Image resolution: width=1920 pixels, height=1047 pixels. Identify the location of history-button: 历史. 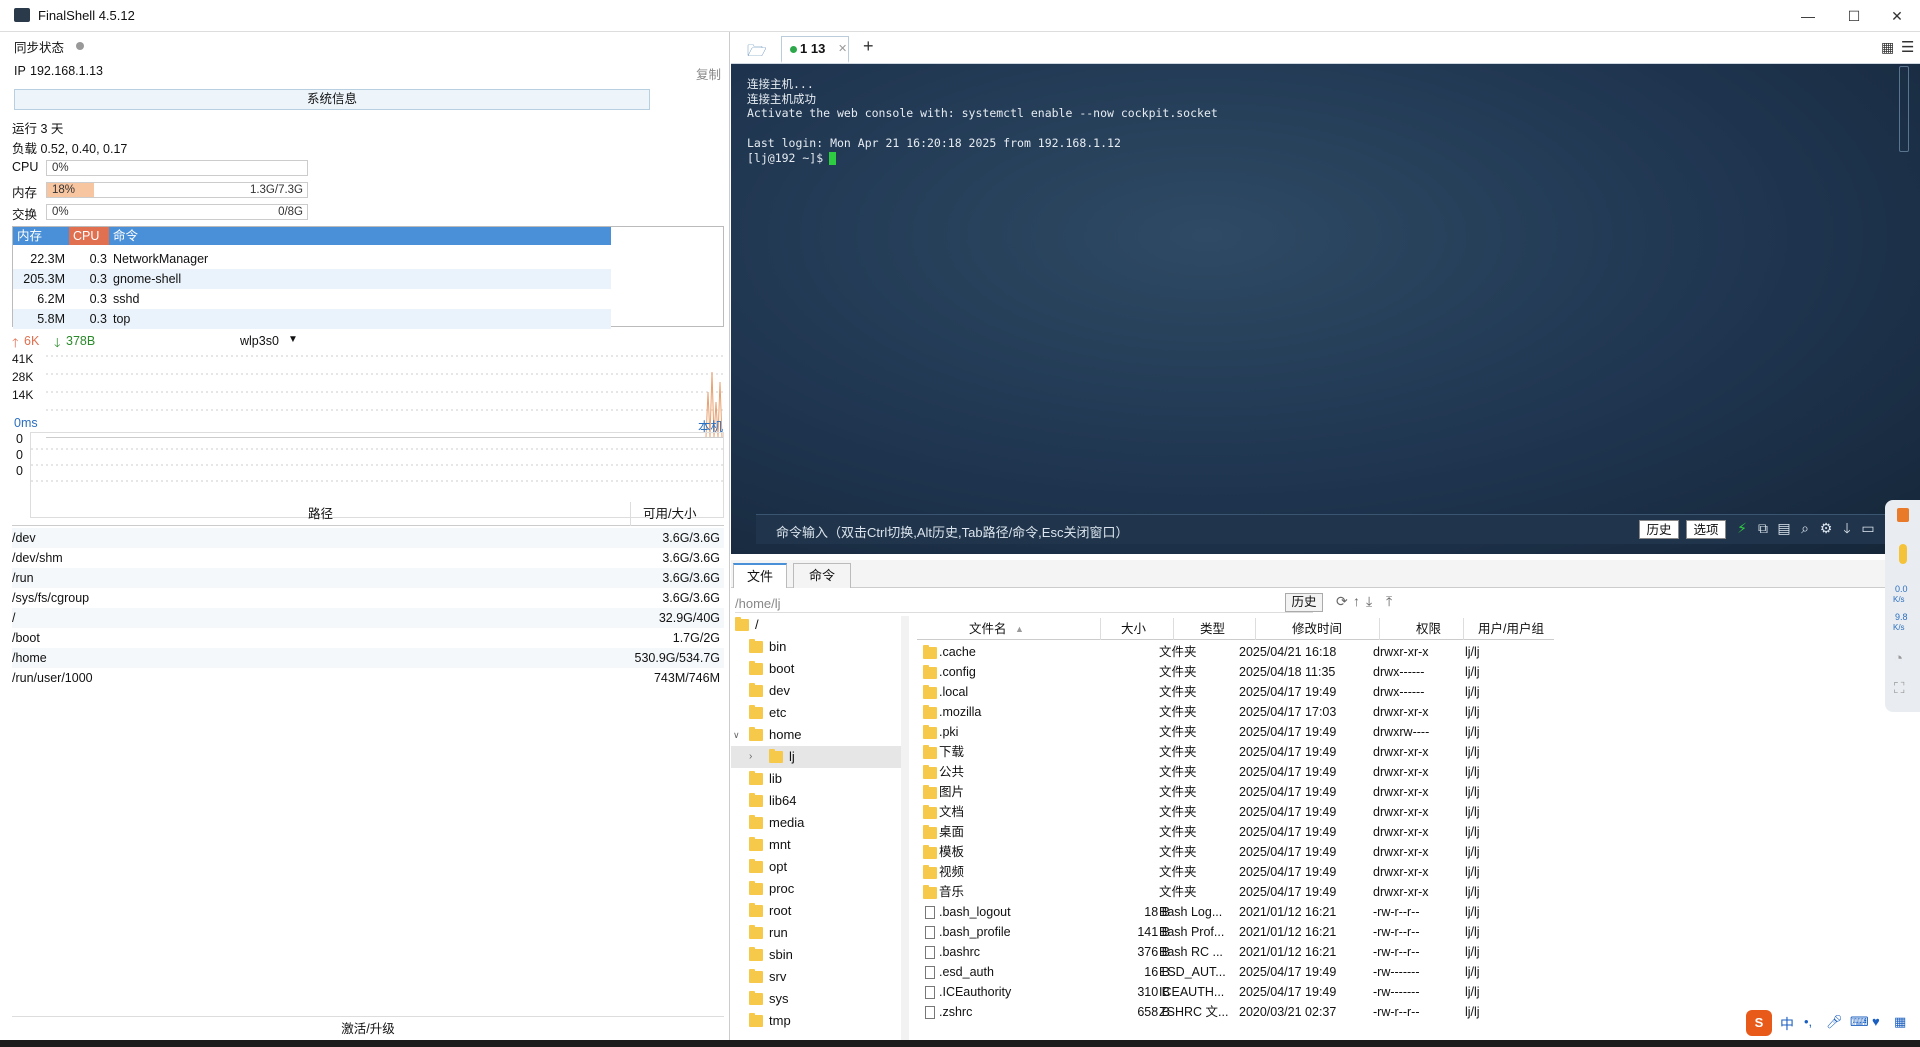
(1659, 529).